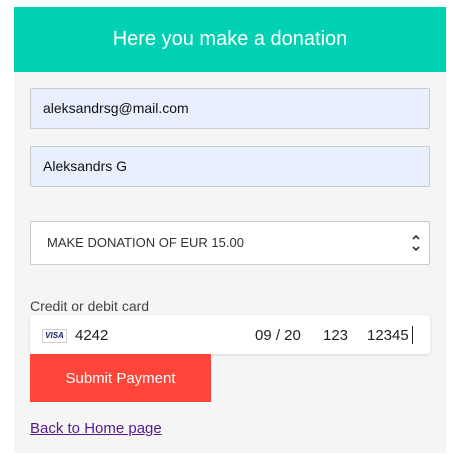  I want to click on card-expiry-field: 09 / 20, so click(278, 335).